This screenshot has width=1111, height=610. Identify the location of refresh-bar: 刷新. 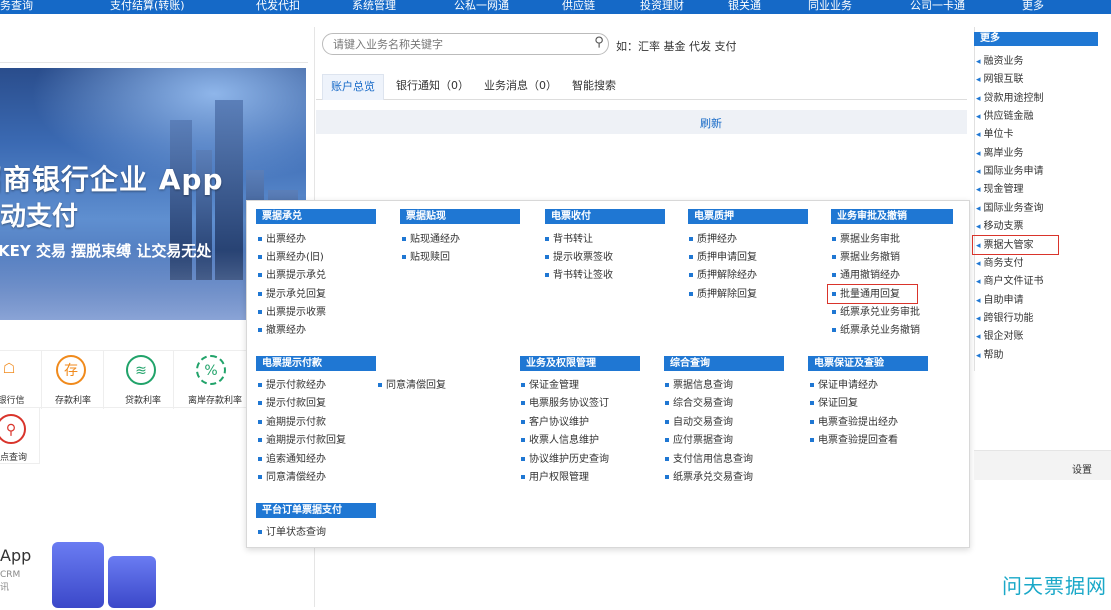
(641, 122).